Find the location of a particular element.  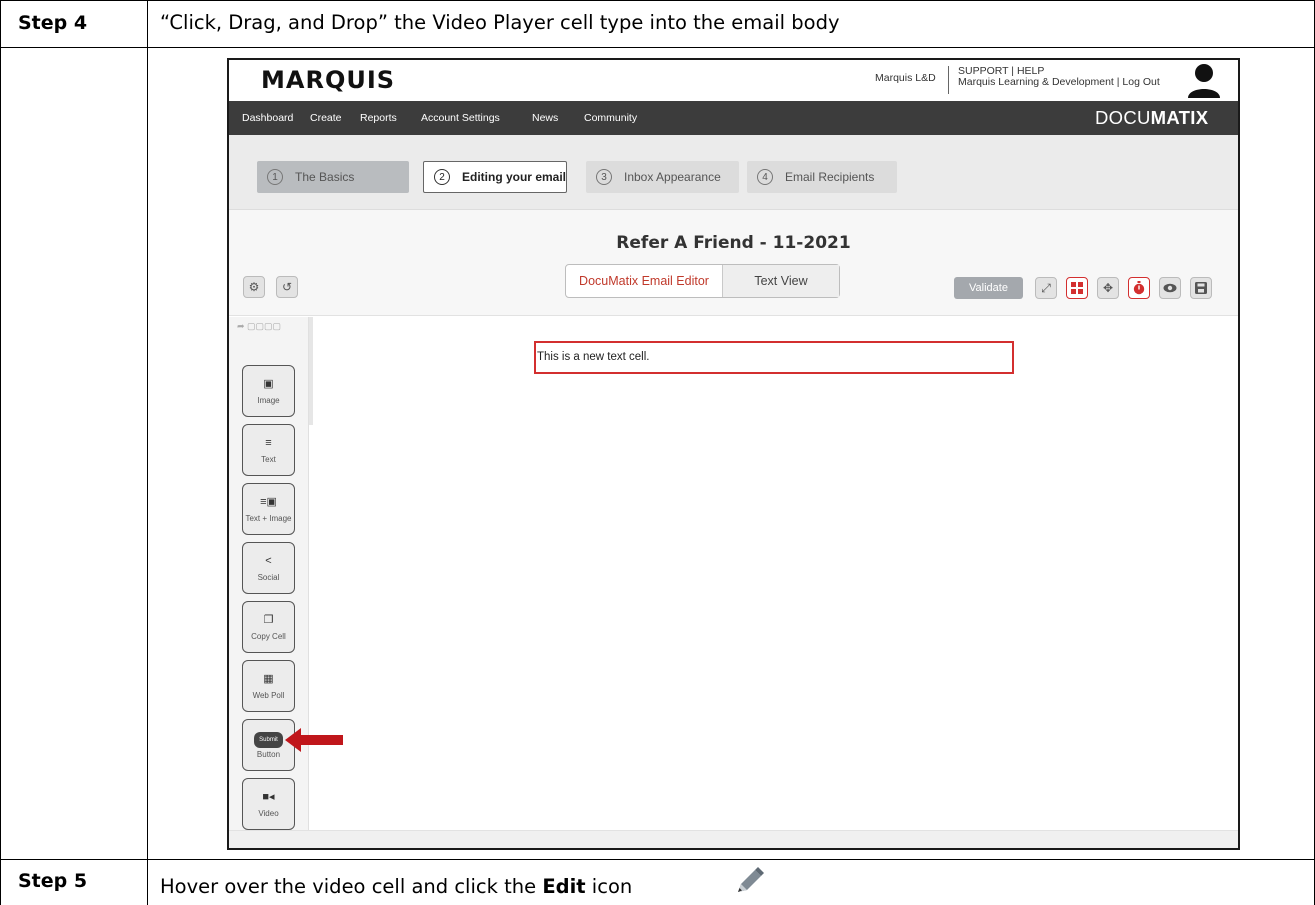

copy-icon: ❐ is located at coordinates (268, 620).